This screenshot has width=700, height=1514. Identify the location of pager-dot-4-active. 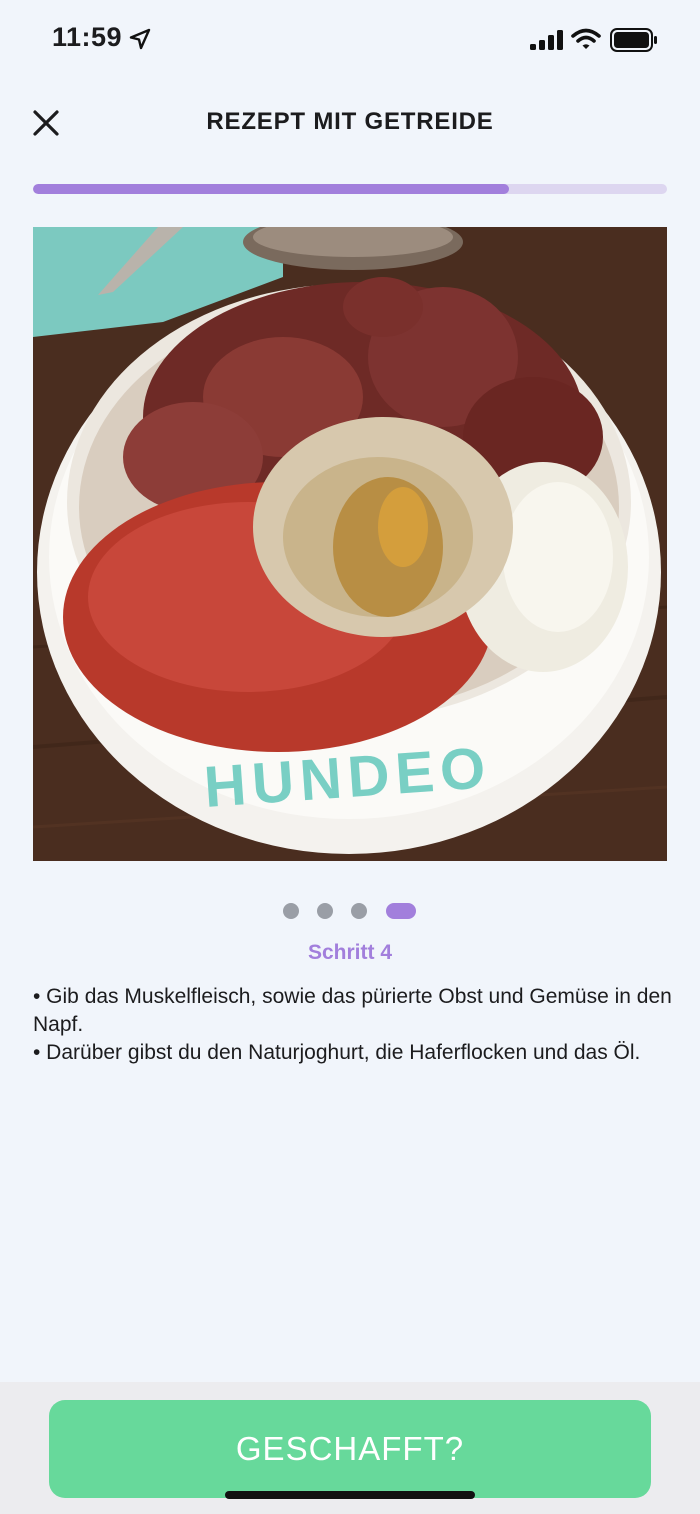
(401, 911).